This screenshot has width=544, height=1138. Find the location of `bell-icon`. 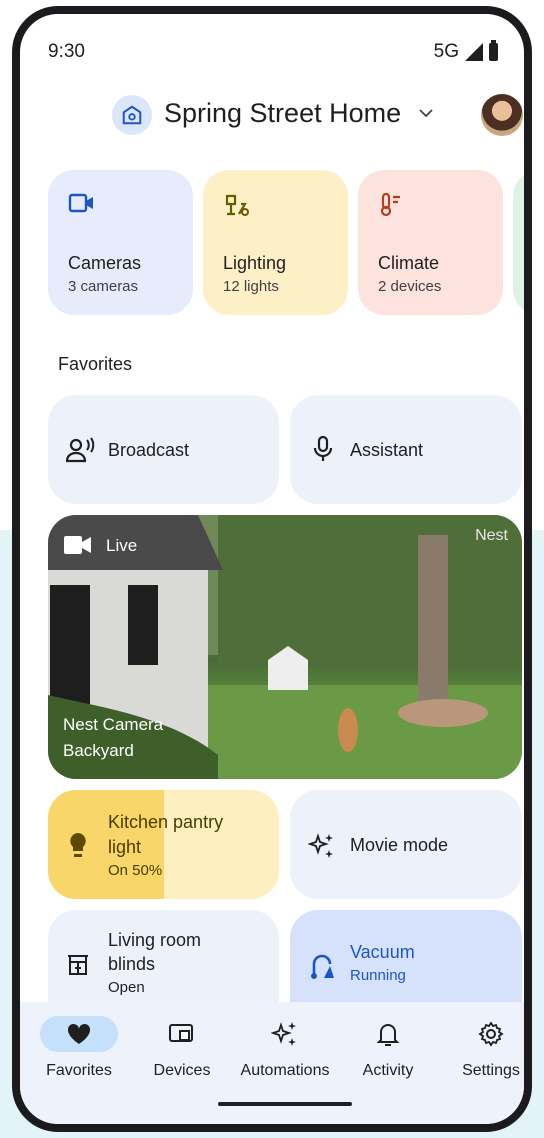

bell-icon is located at coordinates (388, 1035).